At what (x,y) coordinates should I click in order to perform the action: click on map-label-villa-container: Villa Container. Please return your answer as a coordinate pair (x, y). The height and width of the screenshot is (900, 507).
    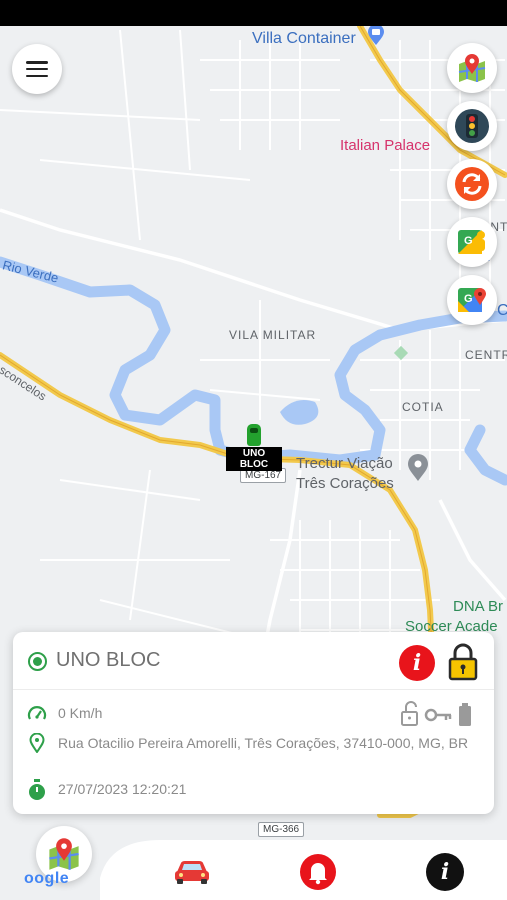
    Looking at the image, I should click on (304, 39).